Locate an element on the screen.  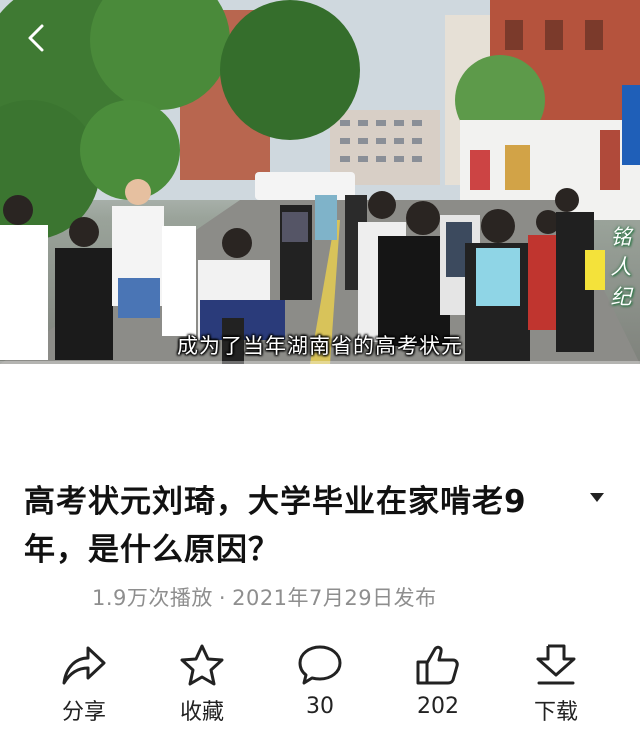
caret-down-icon is located at coordinates (597, 497).